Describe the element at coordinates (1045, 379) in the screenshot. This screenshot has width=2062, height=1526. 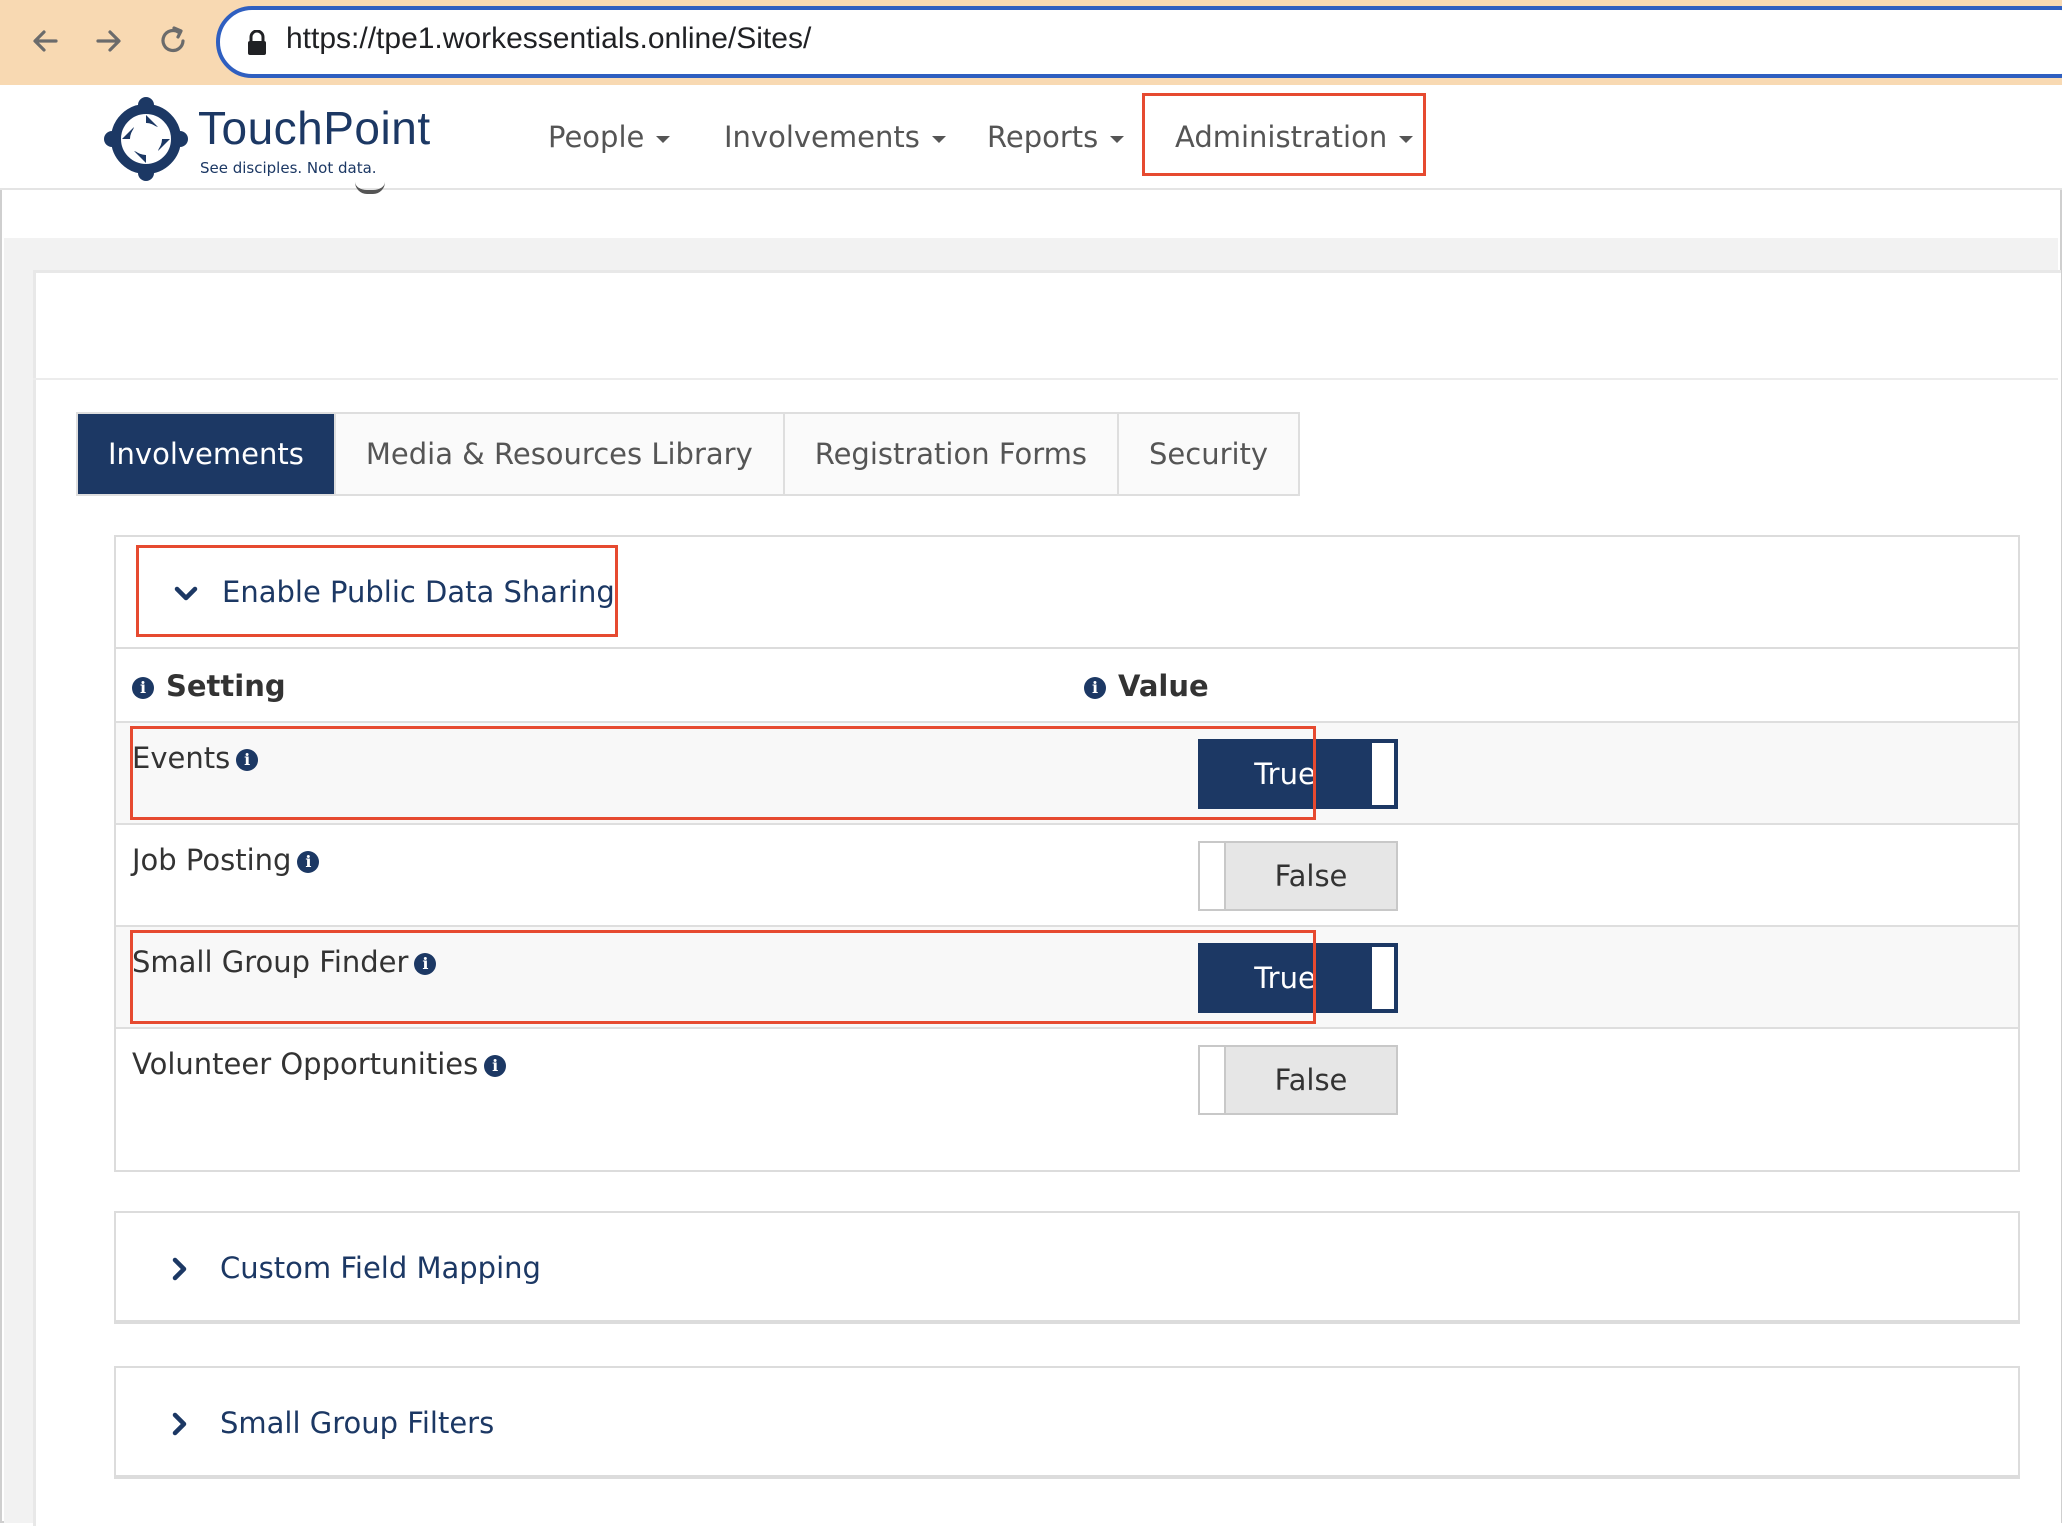
I see `card-divider` at that location.